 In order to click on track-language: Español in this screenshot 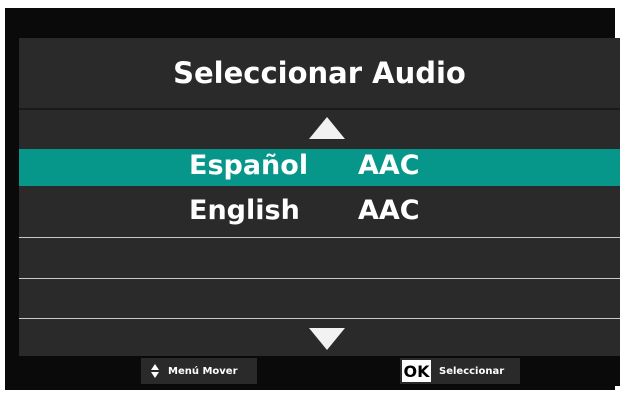, I will do `click(249, 165)`.